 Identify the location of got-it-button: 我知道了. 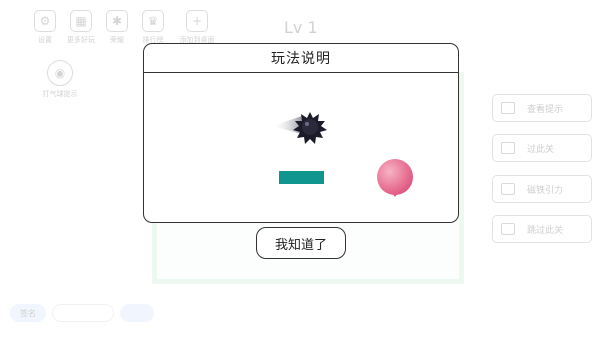
(301, 243).